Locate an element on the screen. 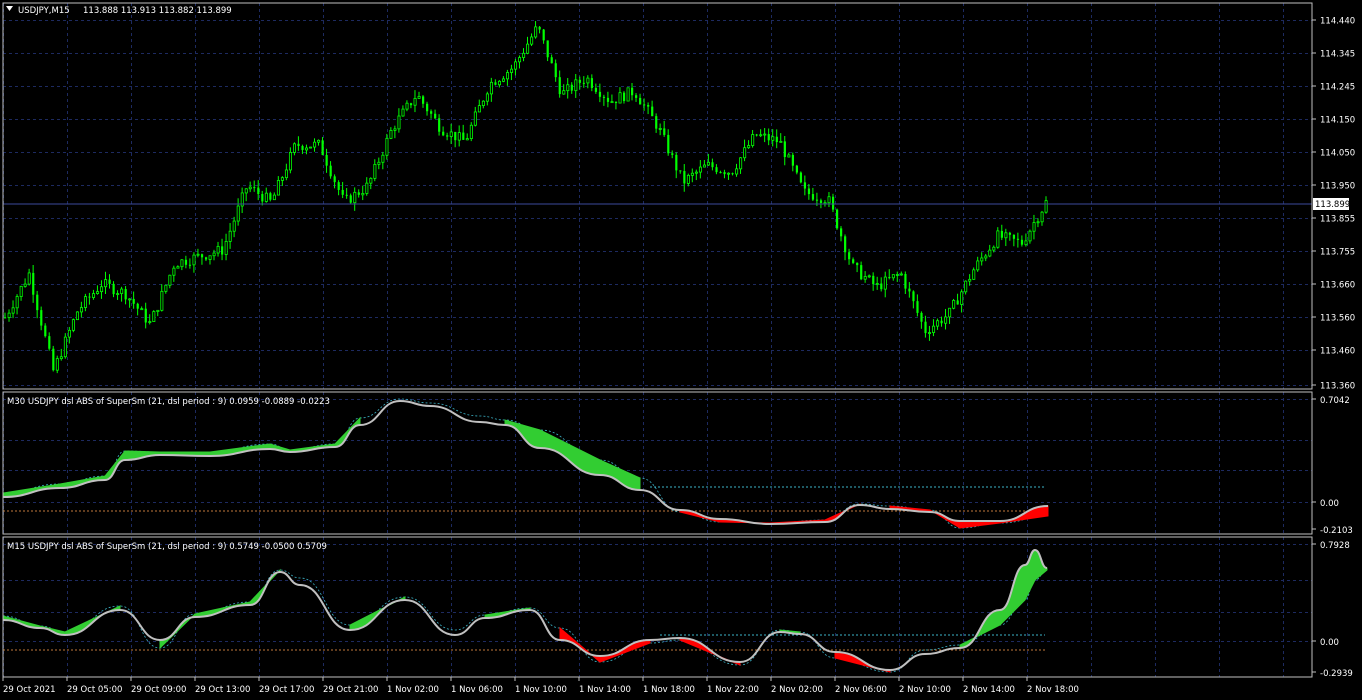  time-label: 2 Nov 18:00 is located at coordinates (1053, 690).